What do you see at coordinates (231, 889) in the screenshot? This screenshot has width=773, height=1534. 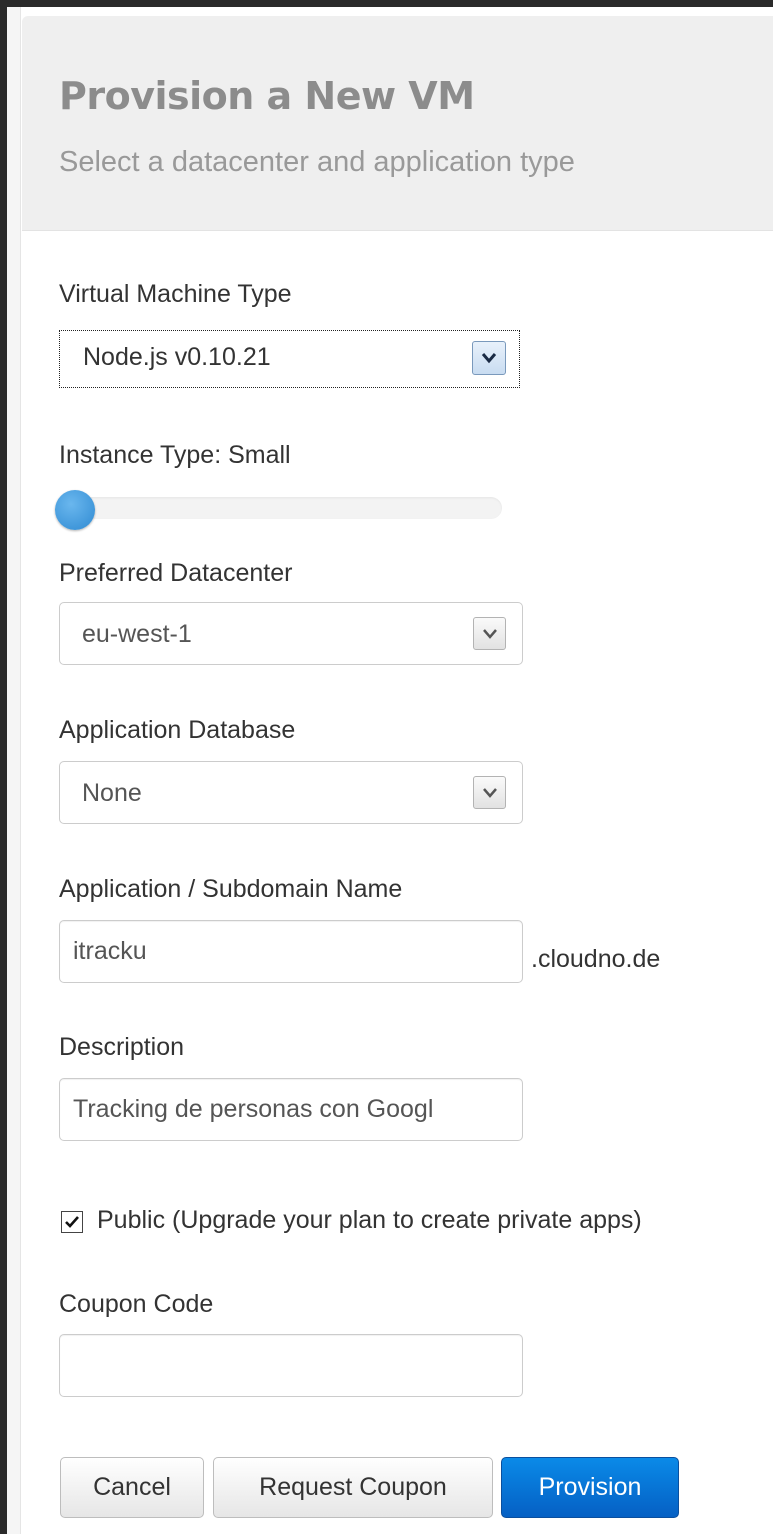 I see `subdomain-label: Application / Subdomain Name` at bounding box center [231, 889].